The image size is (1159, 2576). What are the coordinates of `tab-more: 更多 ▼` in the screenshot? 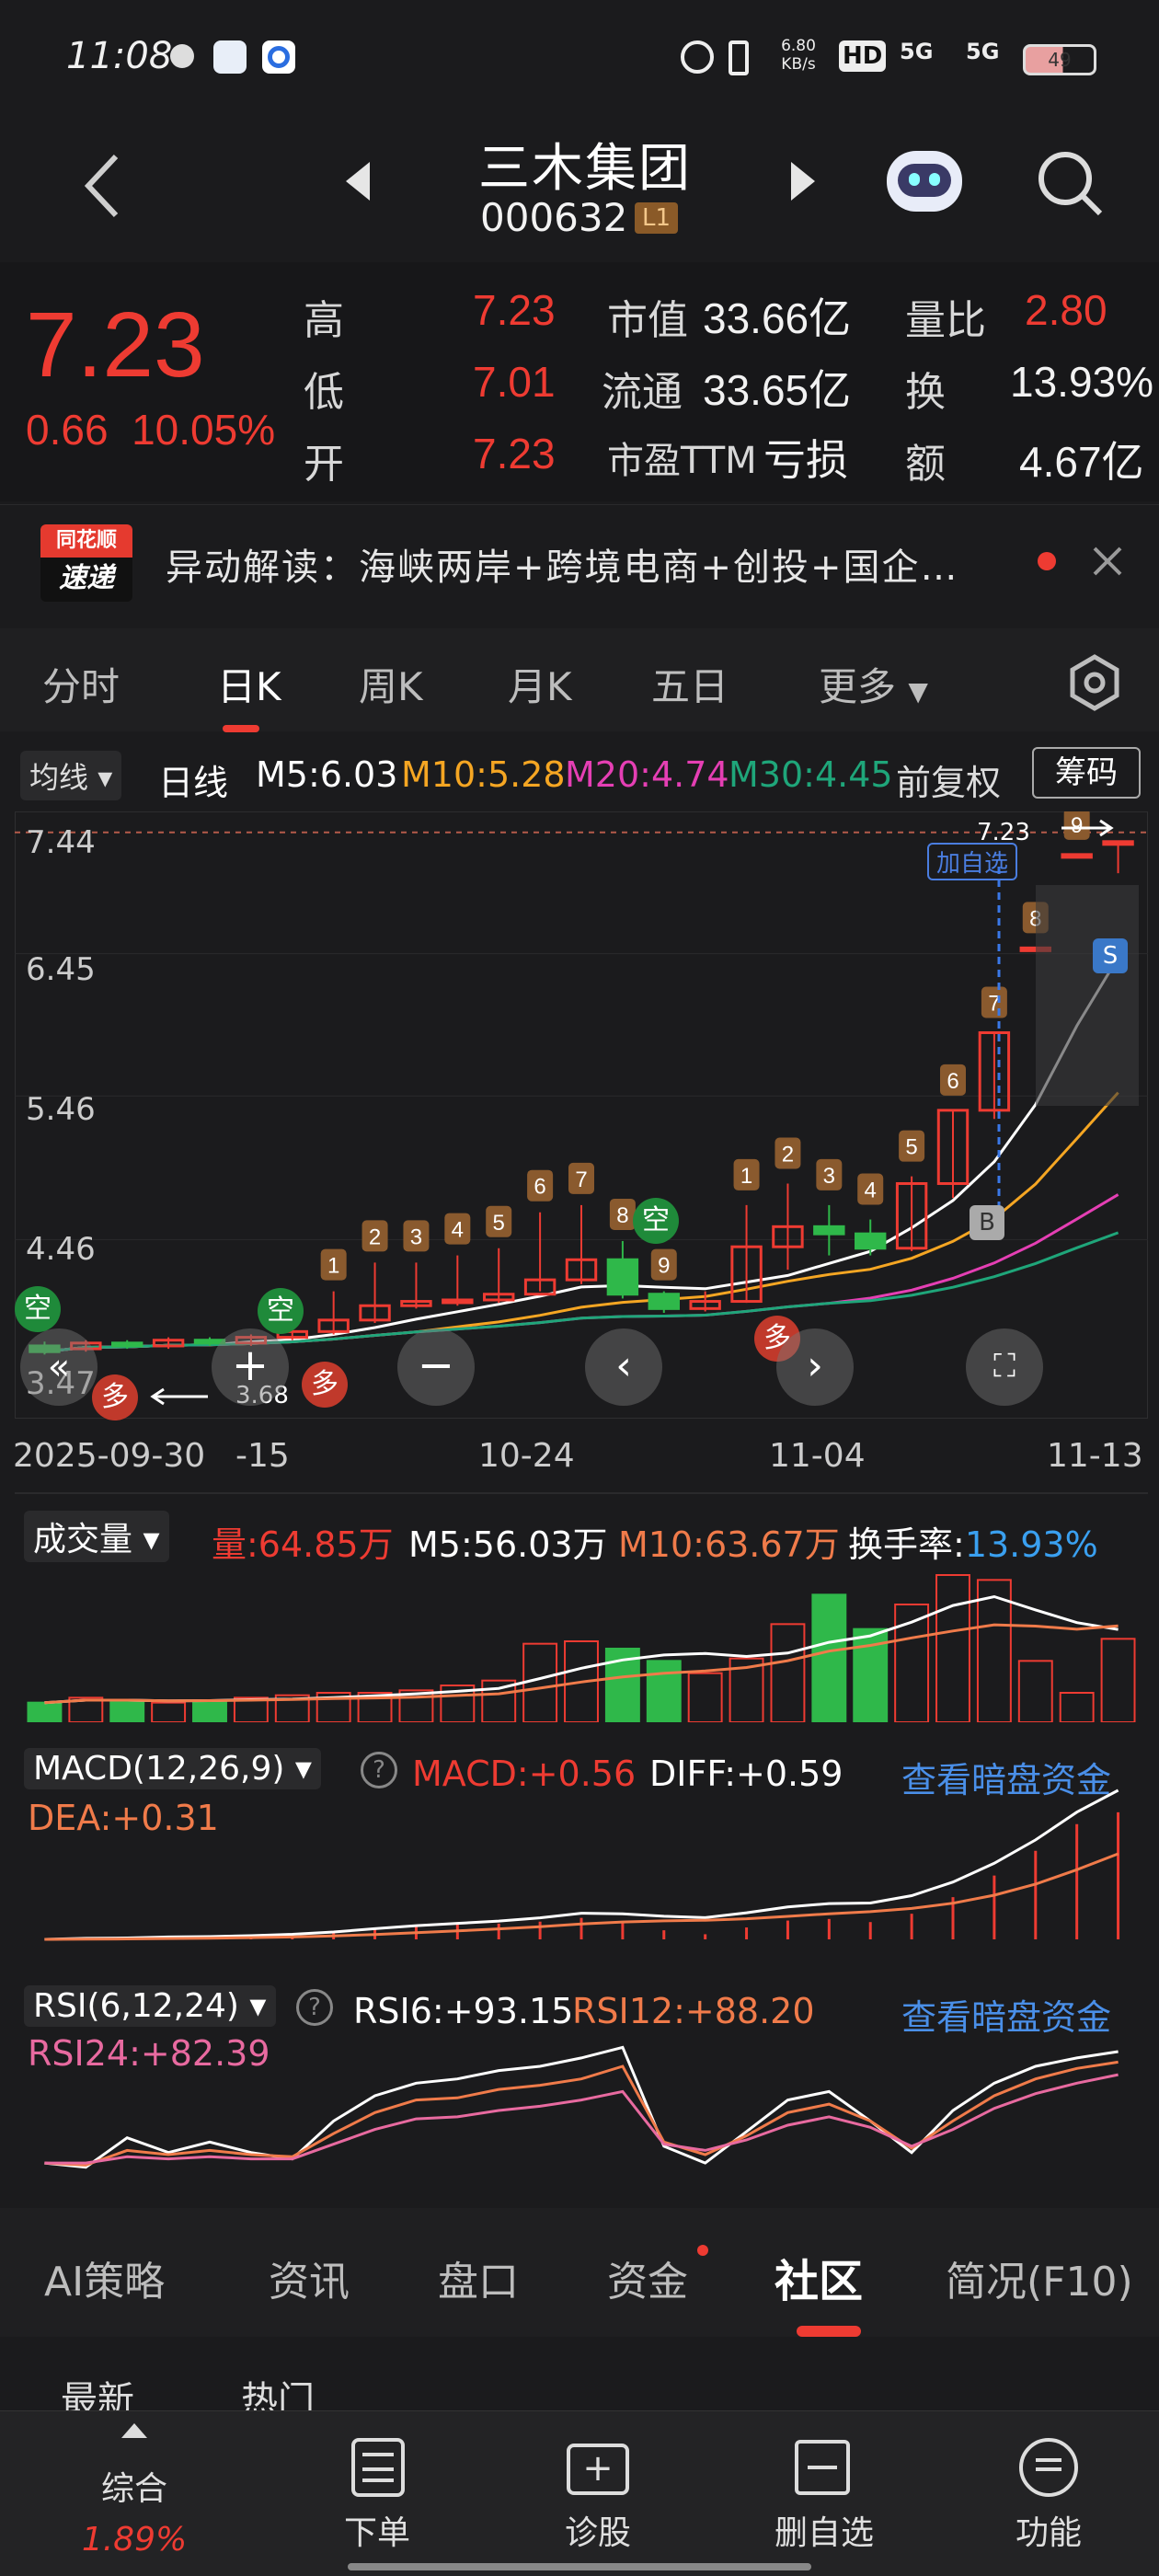 It's located at (873, 684).